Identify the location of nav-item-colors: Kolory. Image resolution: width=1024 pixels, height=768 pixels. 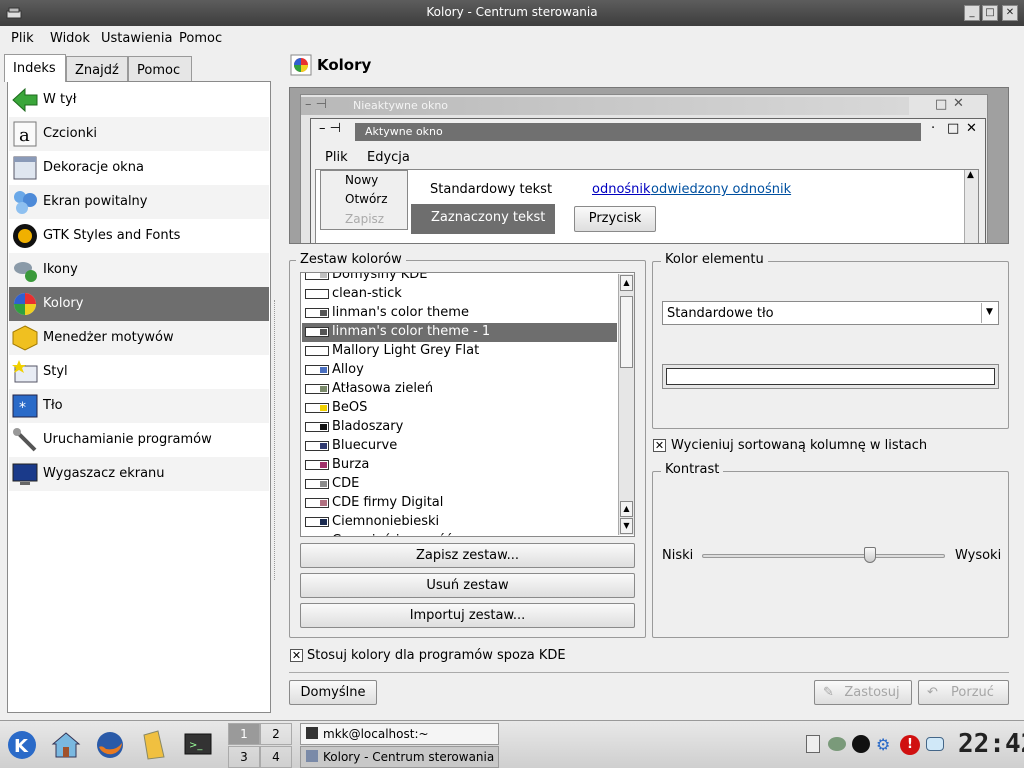
(139, 304).